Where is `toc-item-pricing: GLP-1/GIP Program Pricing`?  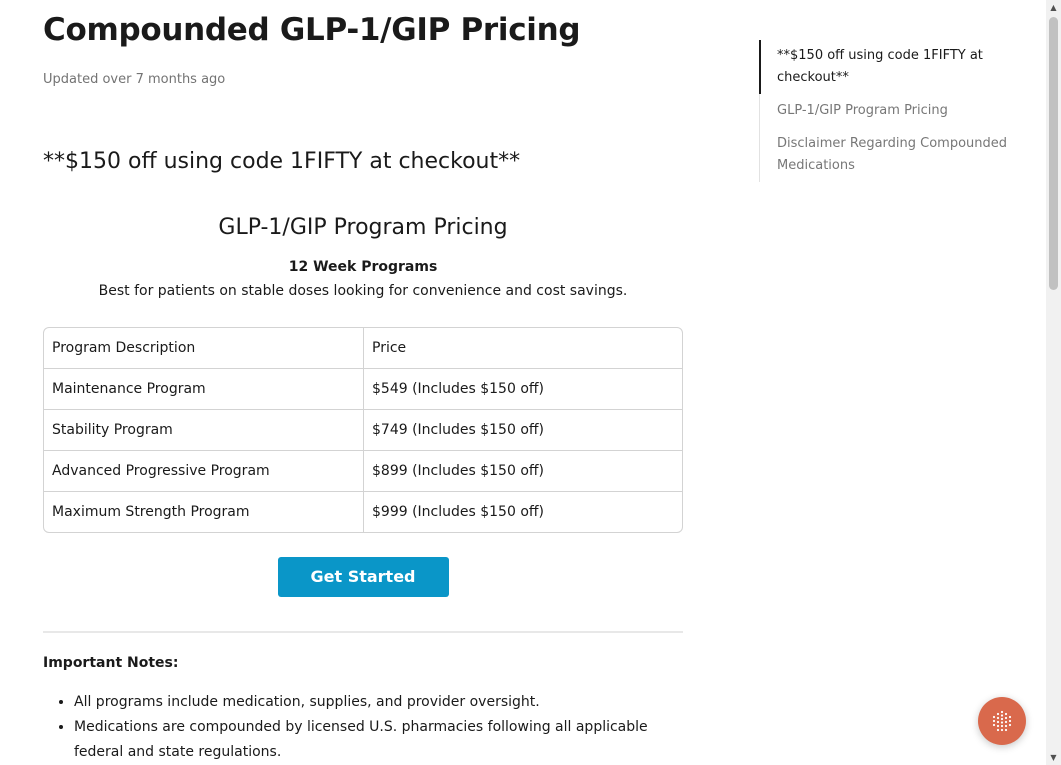
toc-item-pricing: GLP-1/GIP Program Pricing is located at coordinates (885, 111).